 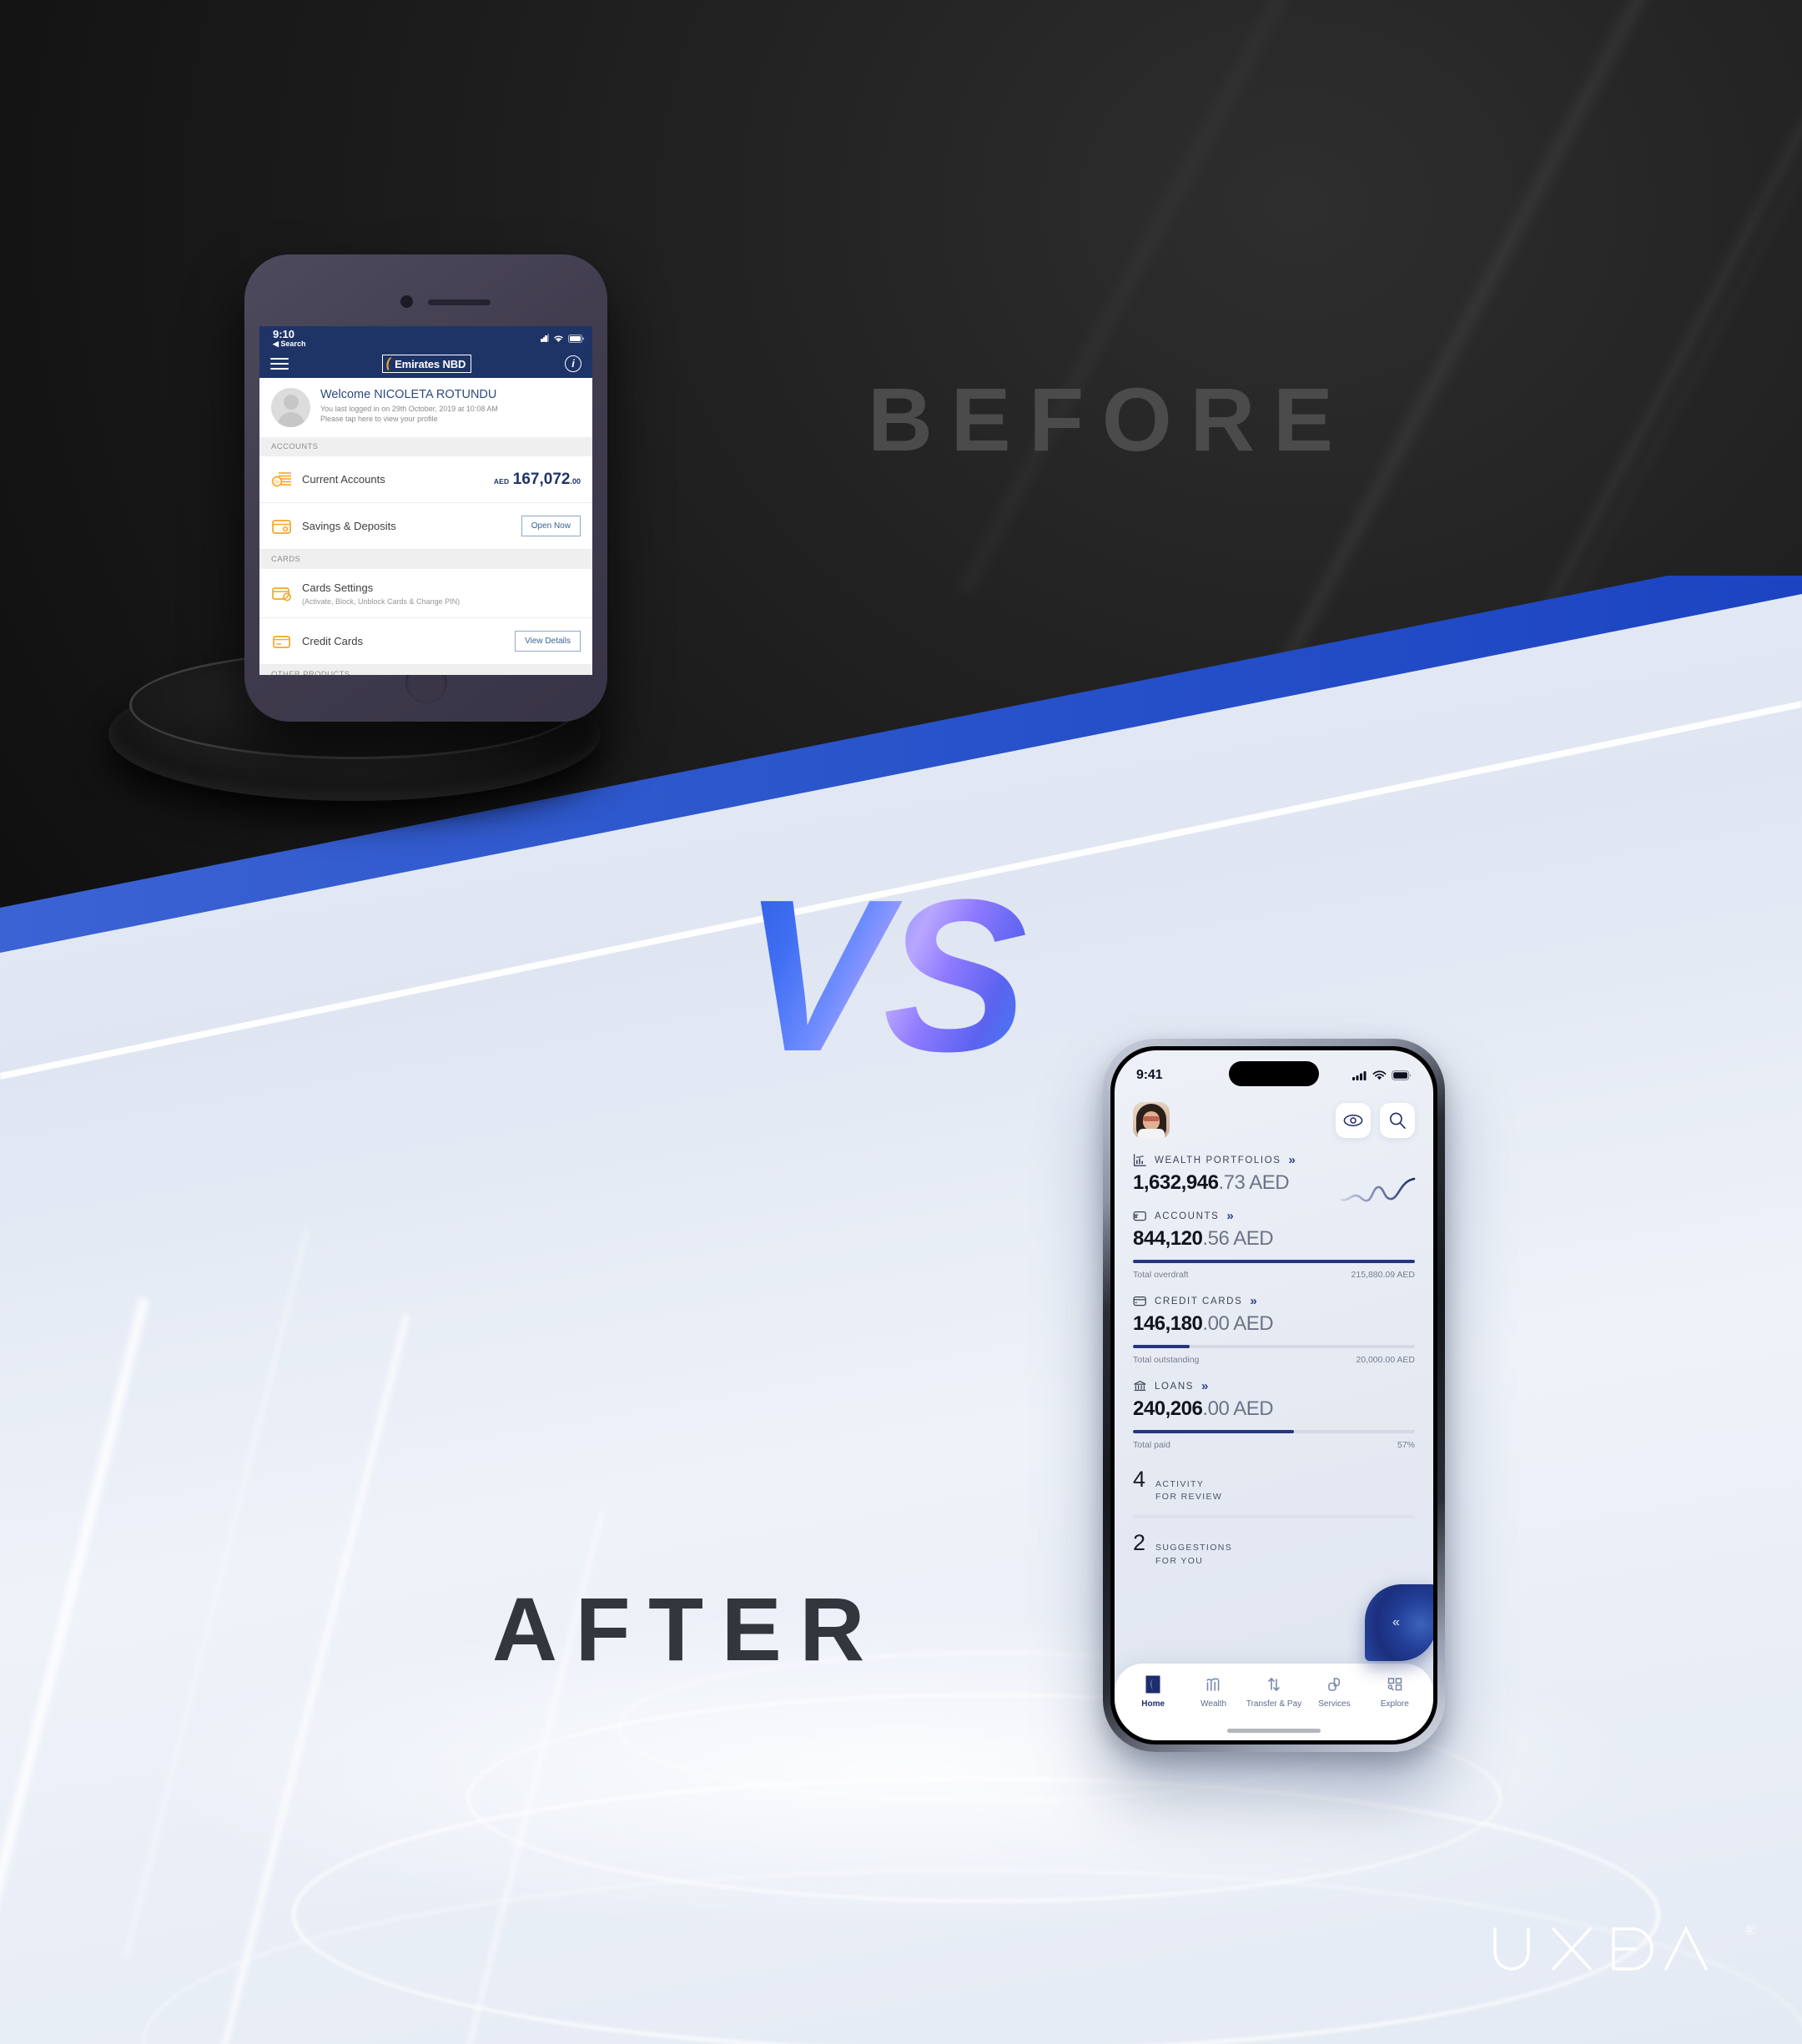 I want to click on list-item: Credit Cards View Details, so click(x=426, y=641).